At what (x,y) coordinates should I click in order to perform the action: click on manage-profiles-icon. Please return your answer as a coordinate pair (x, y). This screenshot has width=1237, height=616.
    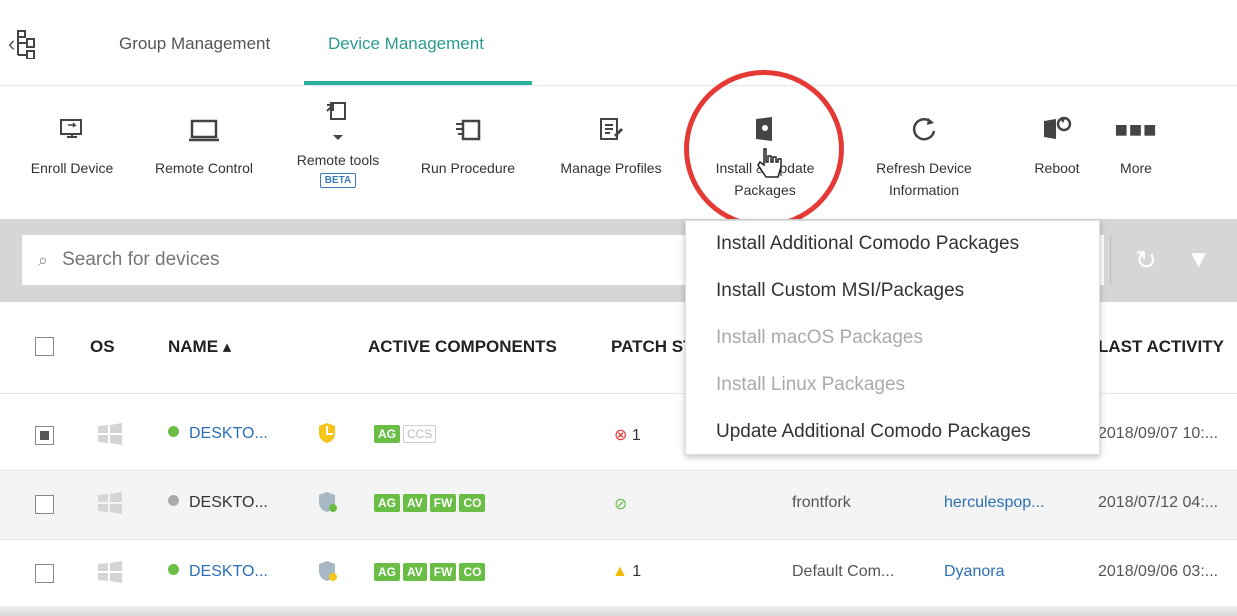
    Looking at the image, I should click on (611, 129).